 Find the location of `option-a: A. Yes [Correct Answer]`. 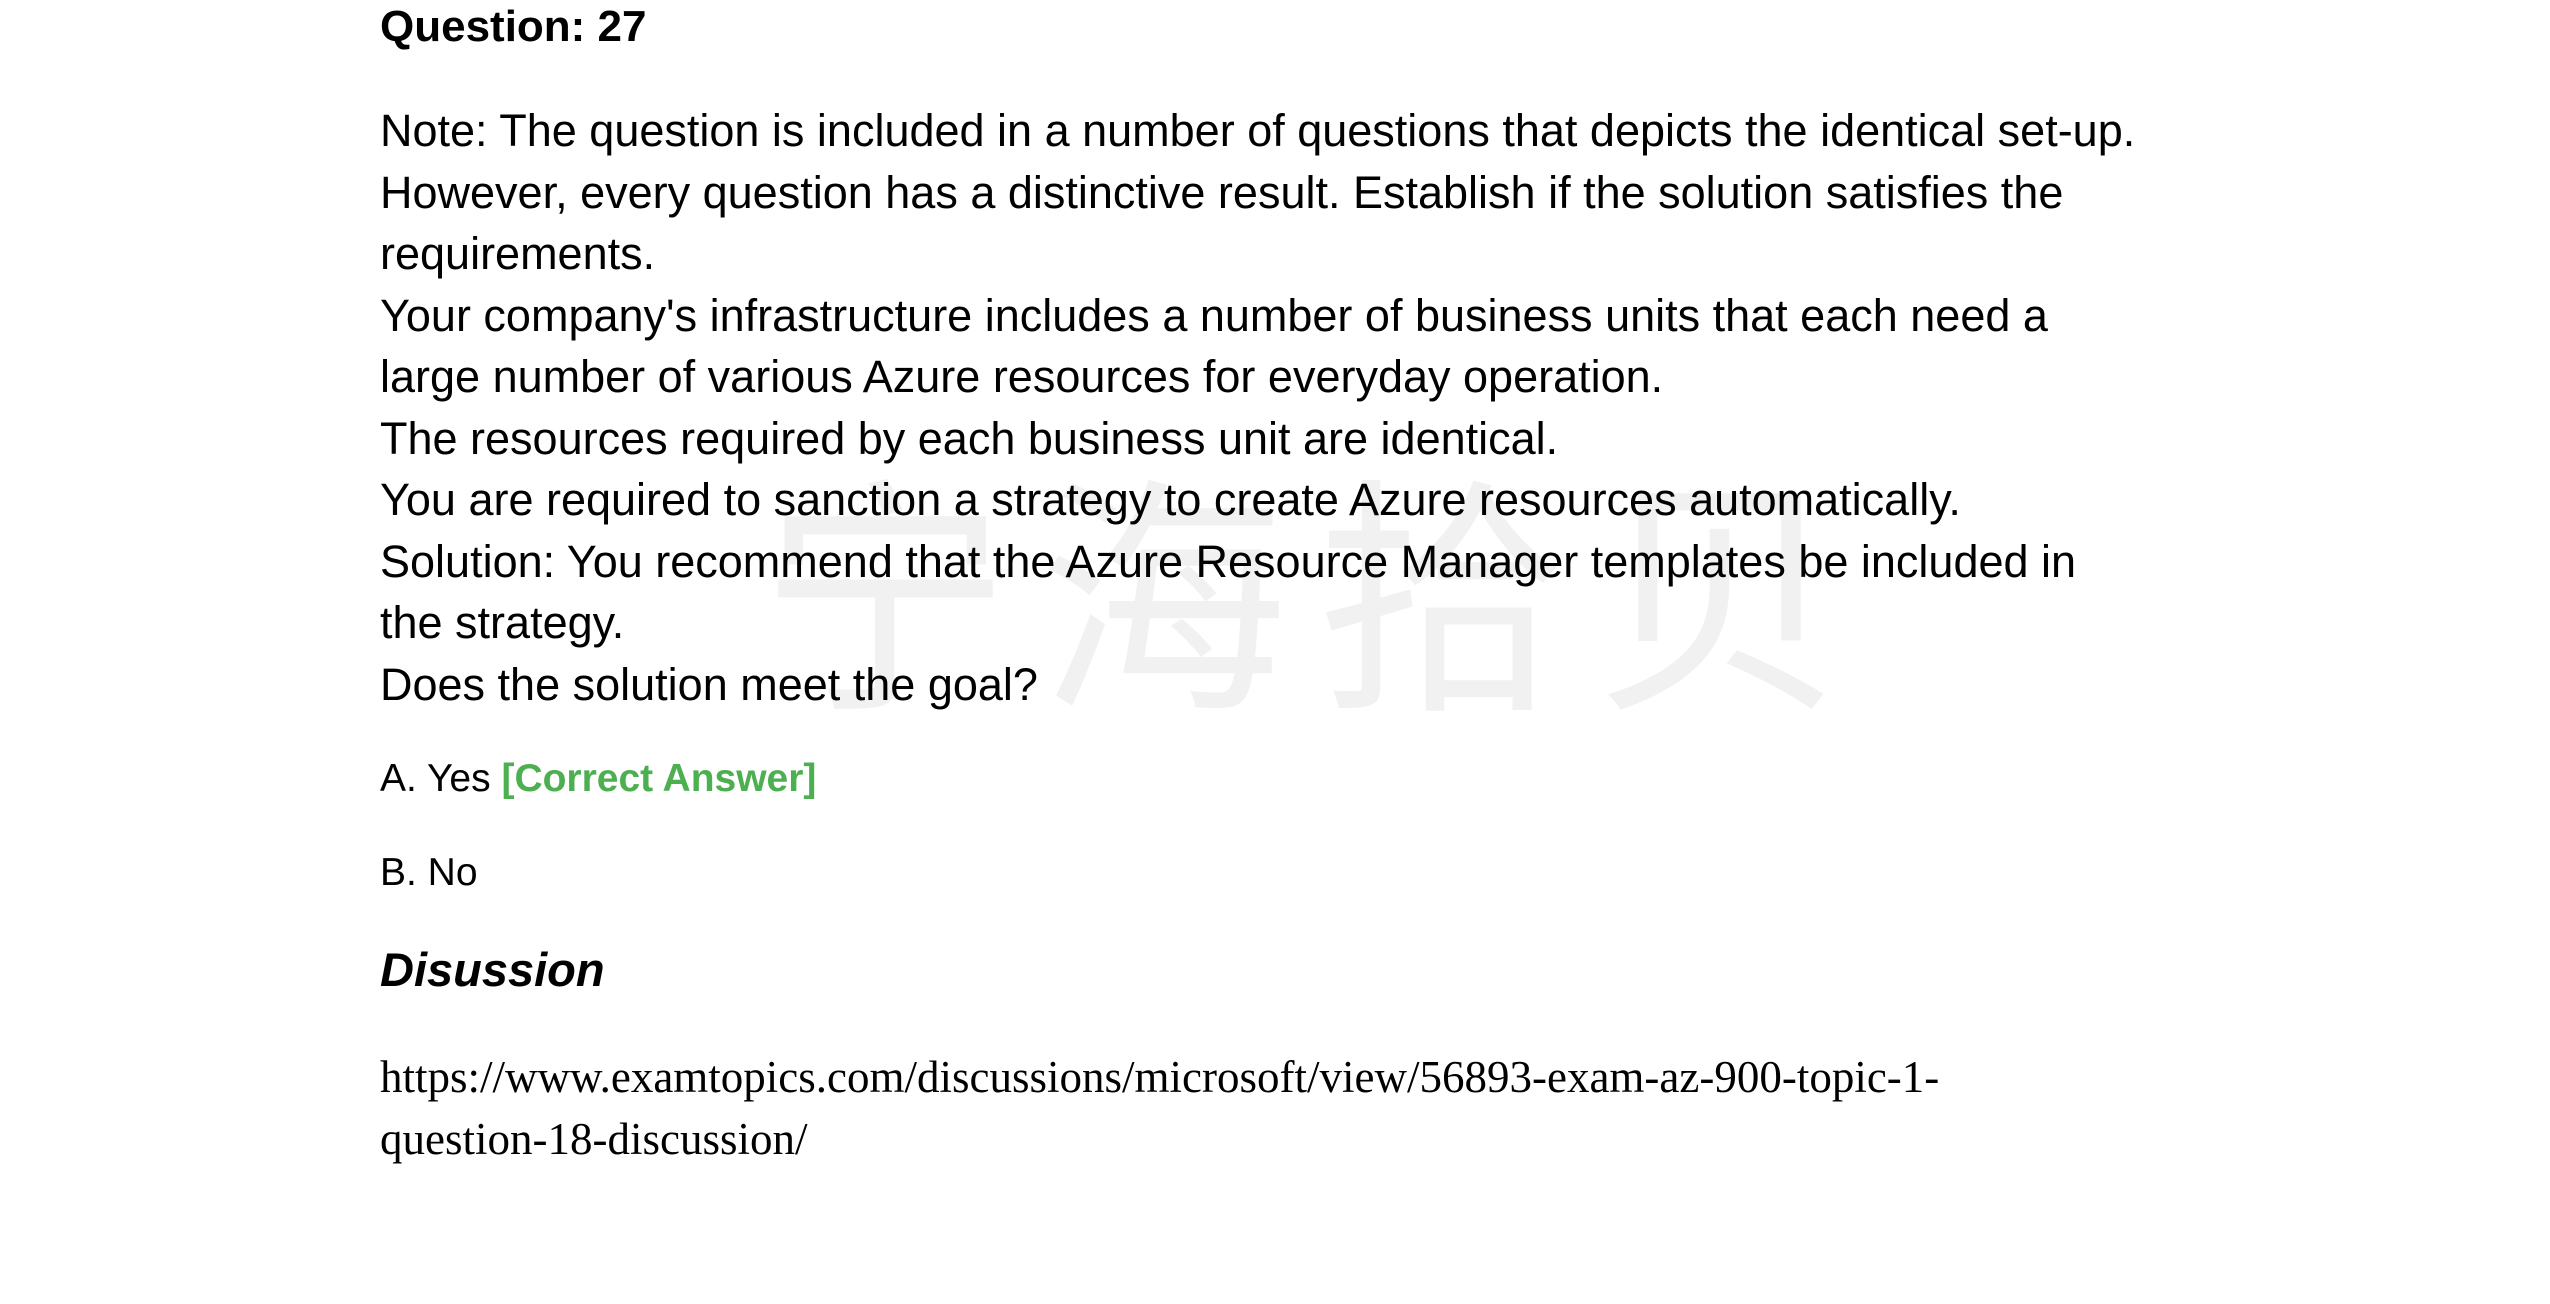

option-a: A. Yes [Correct Answer] is located at coordinates (598, 779).